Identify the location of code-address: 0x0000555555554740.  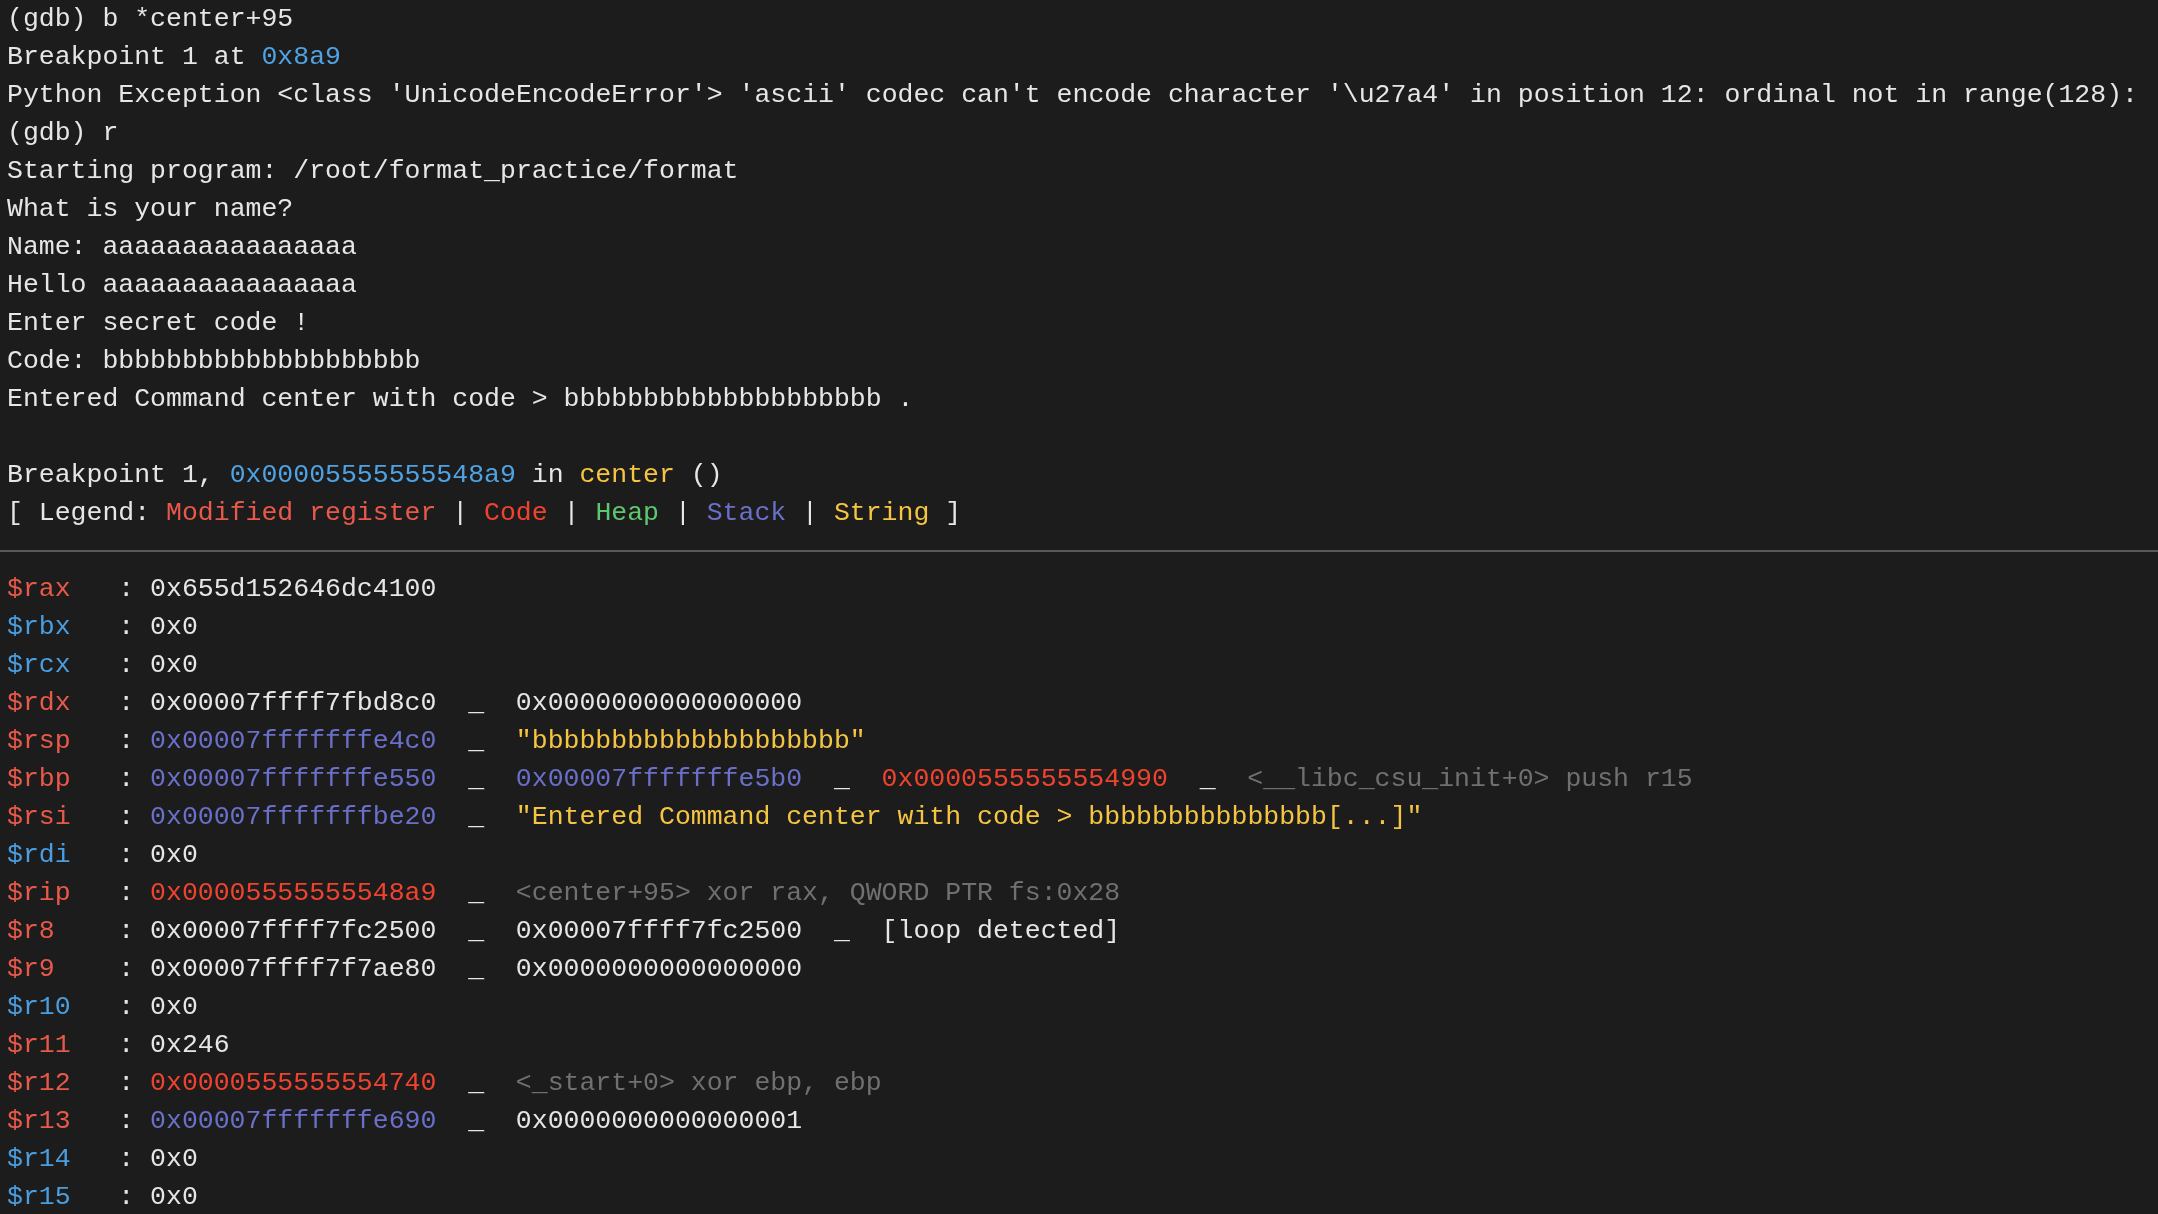
(293, 1083).